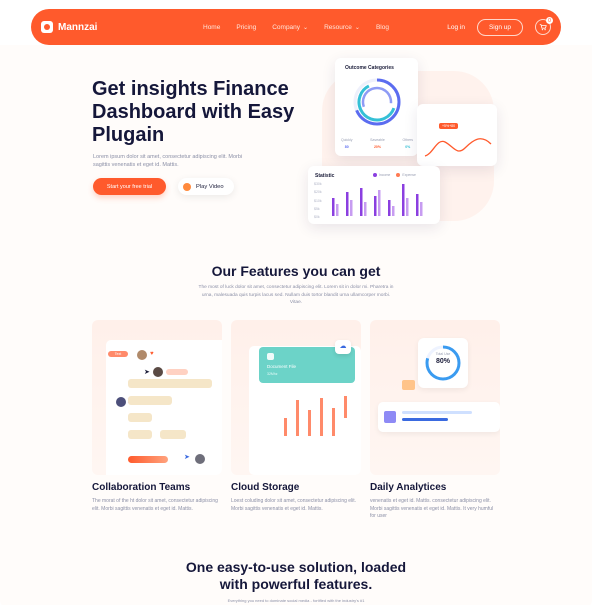 The height and width of the screenshot is (608, 592). What do you see at coordinates (457, 135) in the screenshot?
I see `trend-card: +5%+80` at bounding box center [457, 135].